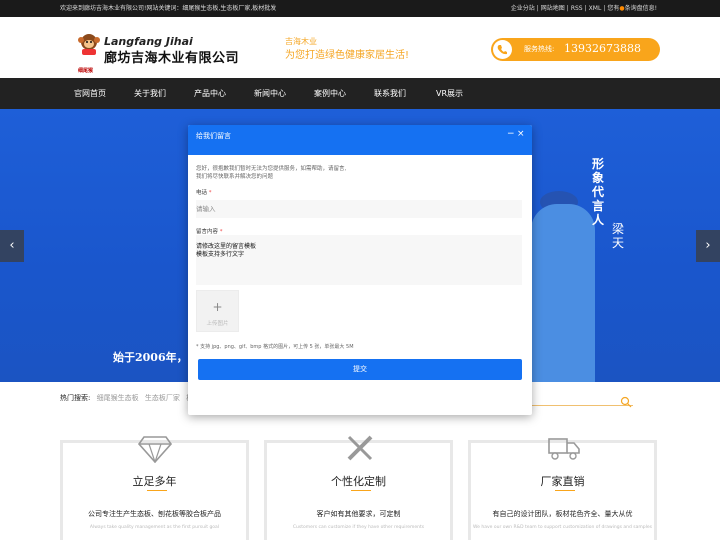 Image resolution: width=720 pixels, height=540 pixels. I want to click on feature-title: 立足多年, so click(154, 481).